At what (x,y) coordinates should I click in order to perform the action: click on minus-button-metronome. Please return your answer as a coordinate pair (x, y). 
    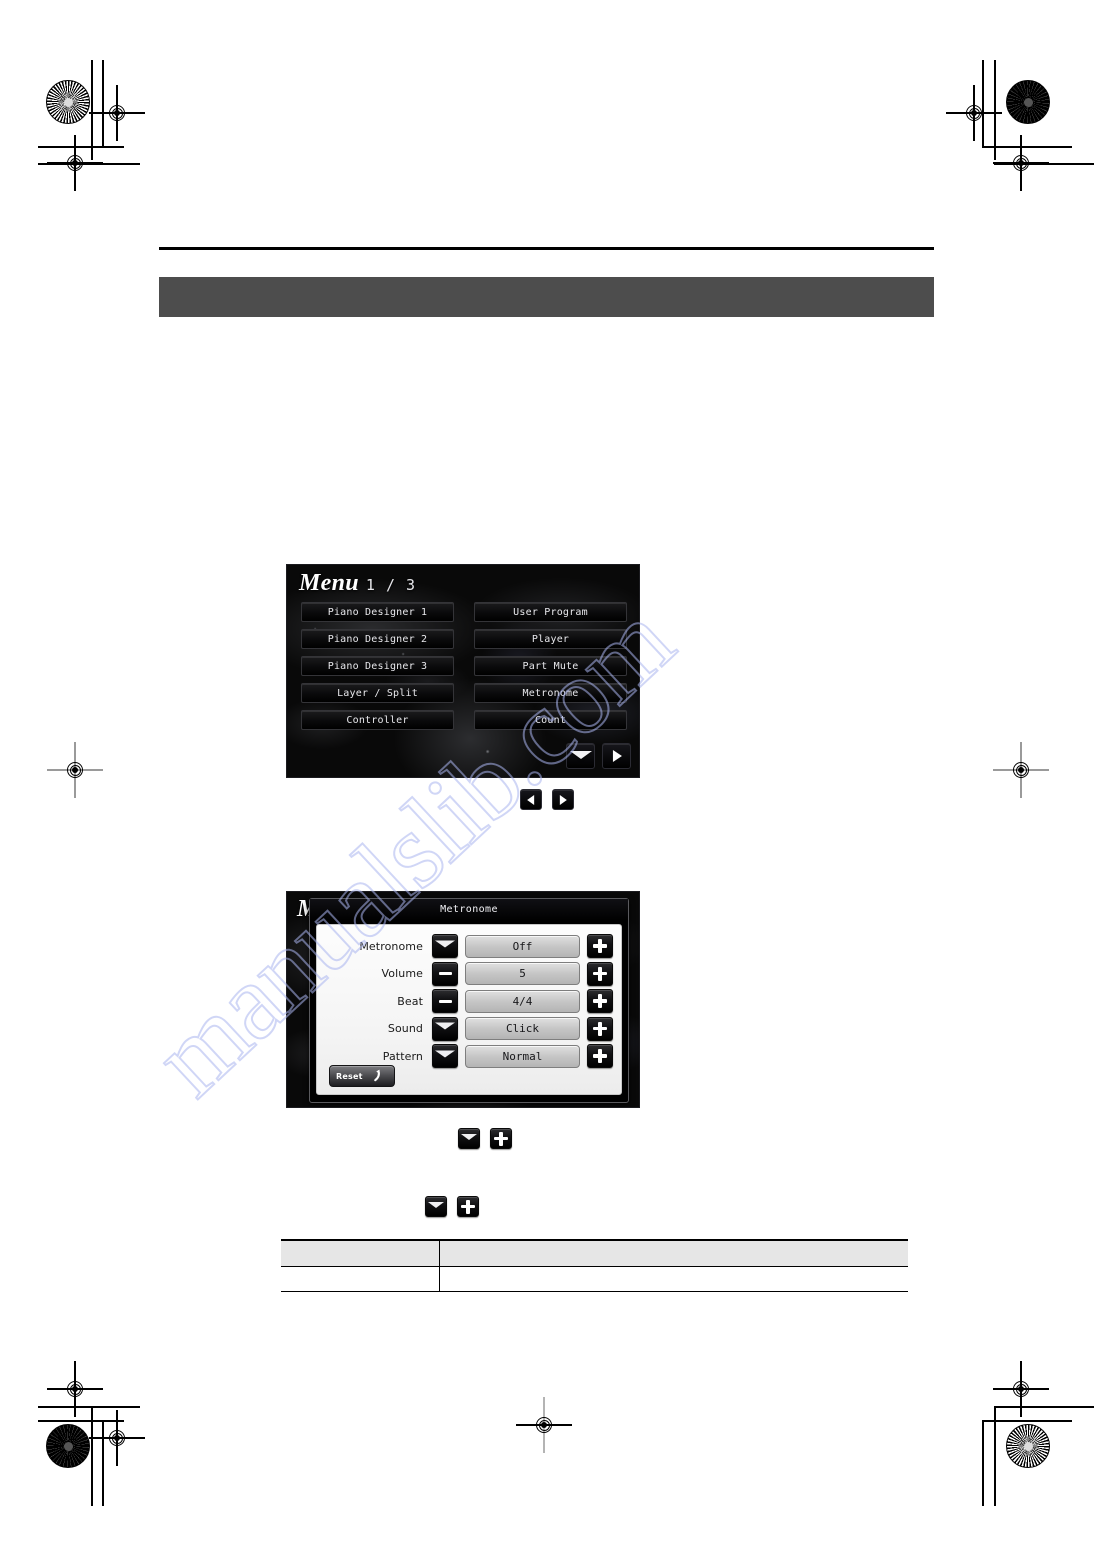
    Looking at the image, I should click on (445, 946).